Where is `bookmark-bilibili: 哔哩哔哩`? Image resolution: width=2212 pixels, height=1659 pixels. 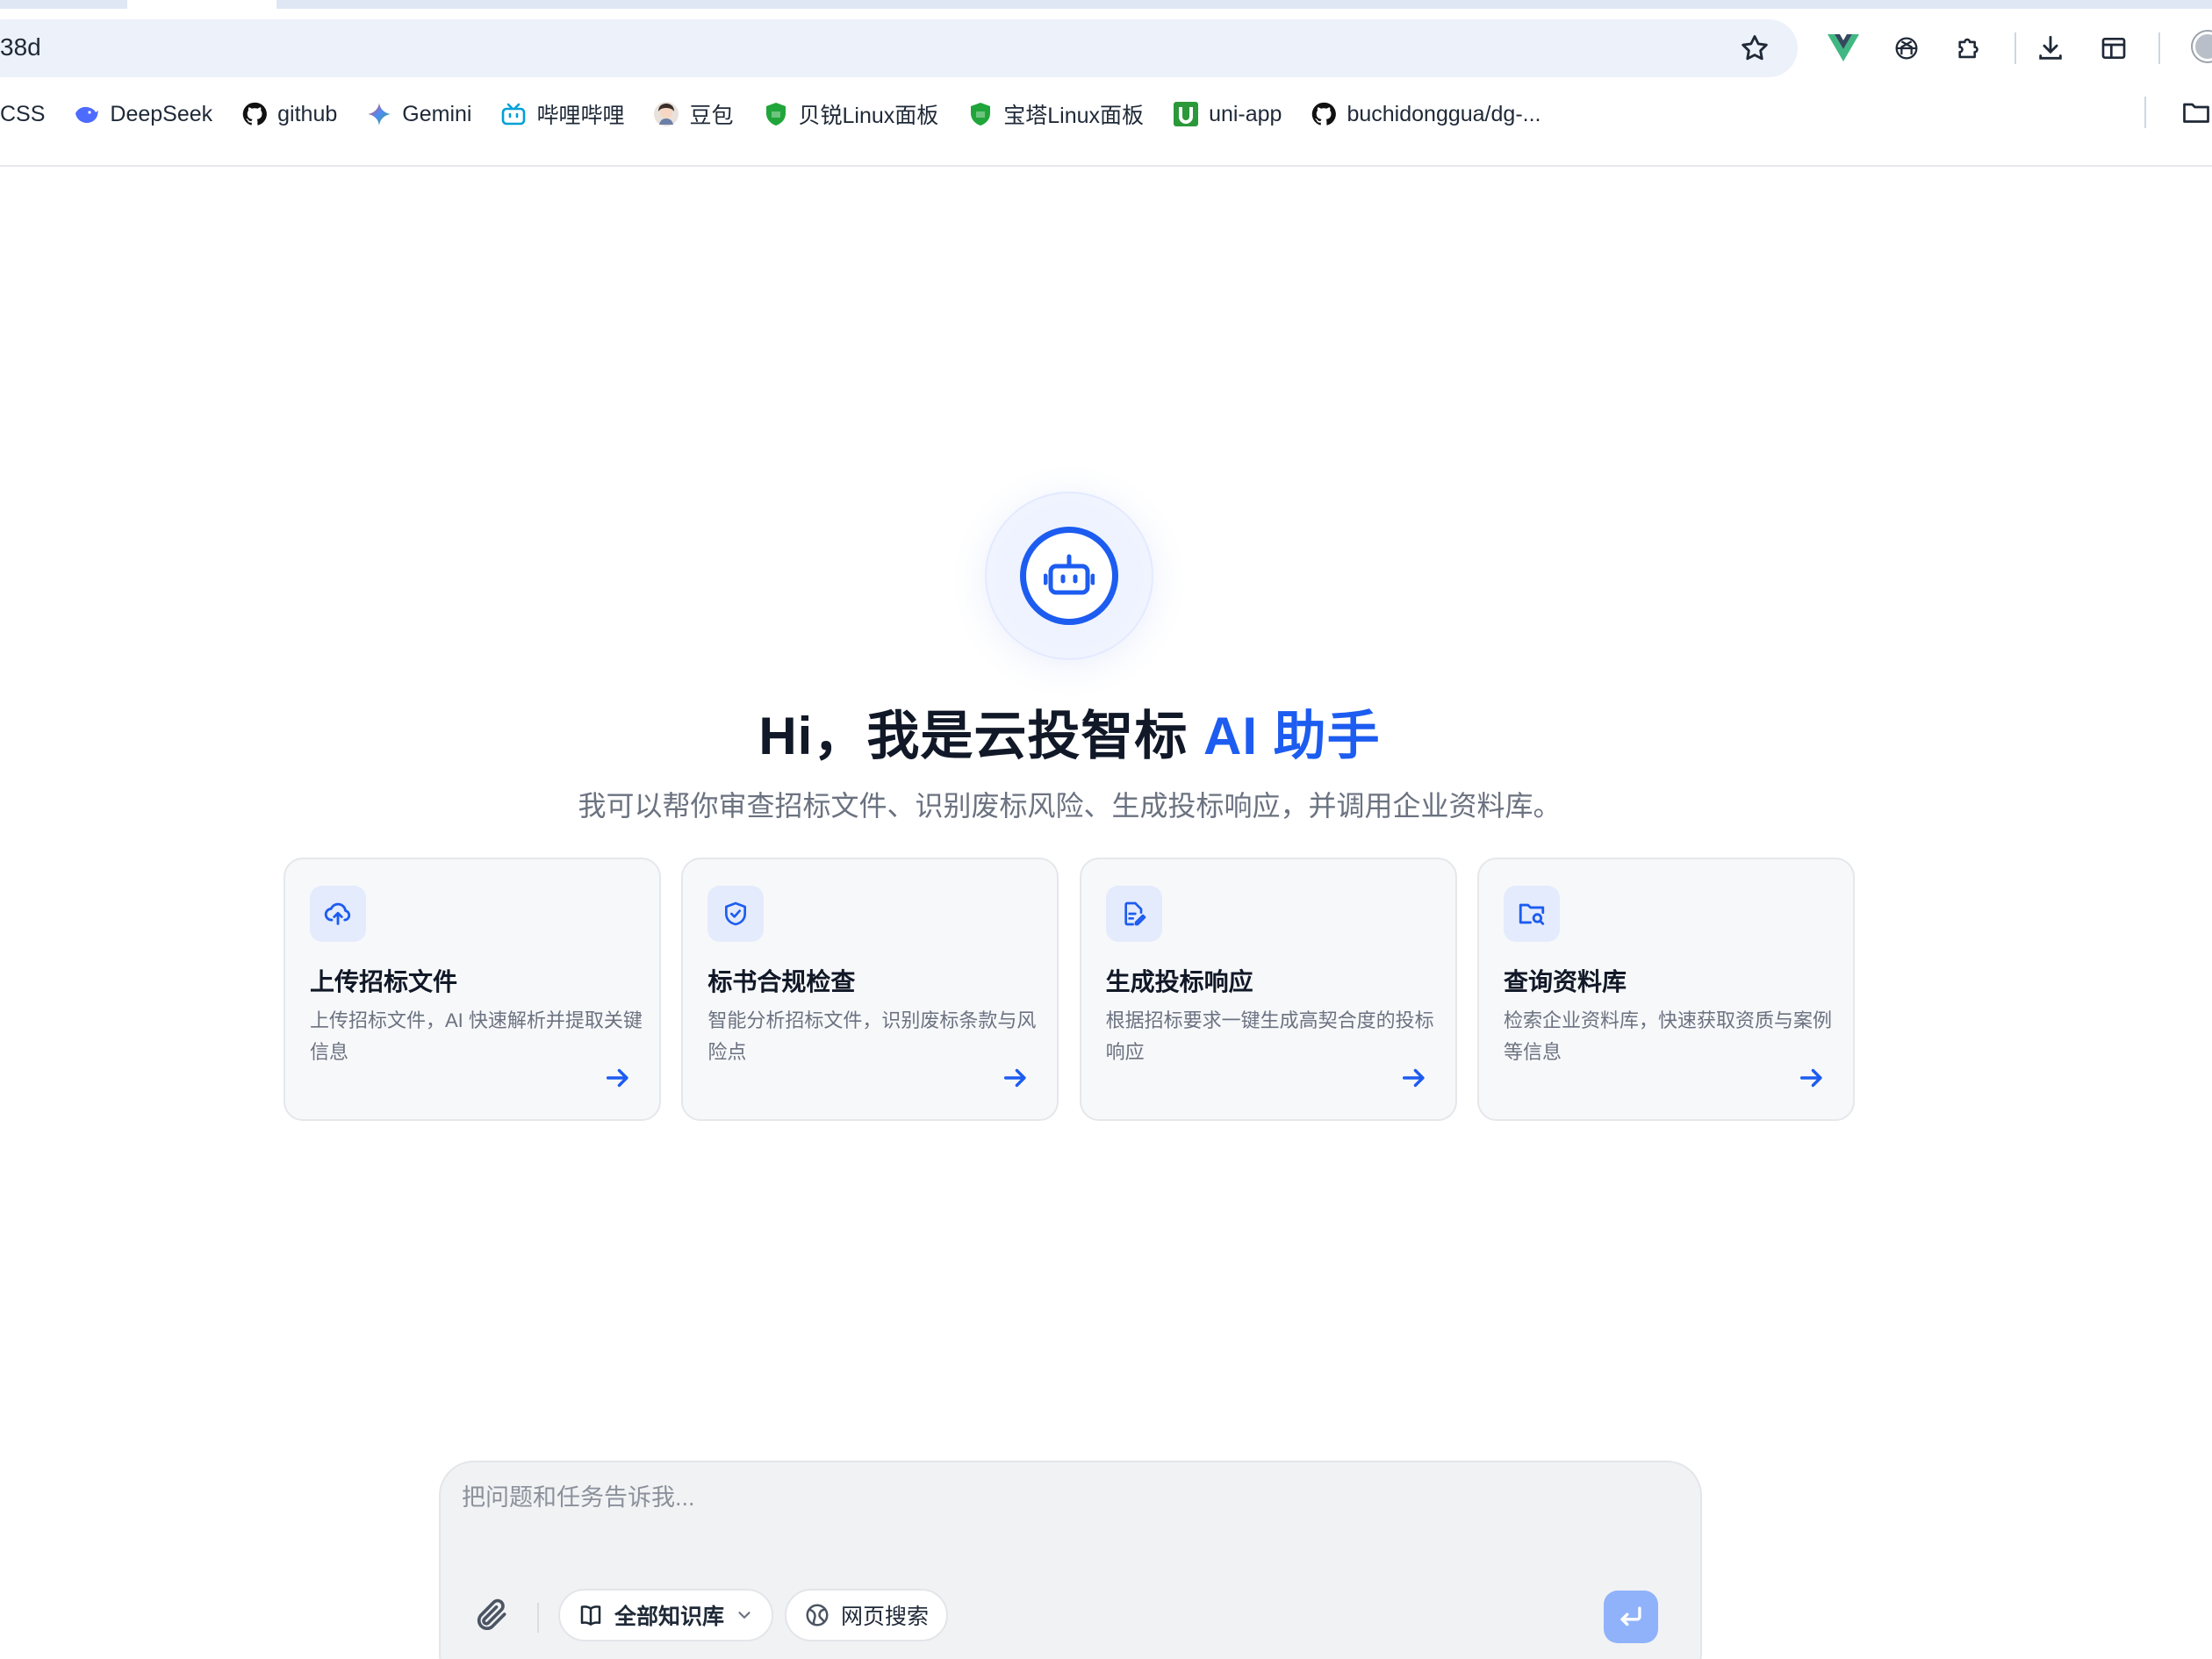 bookmark-bilibili: 哔哩哔哩 is located at coordinates (561, 114).